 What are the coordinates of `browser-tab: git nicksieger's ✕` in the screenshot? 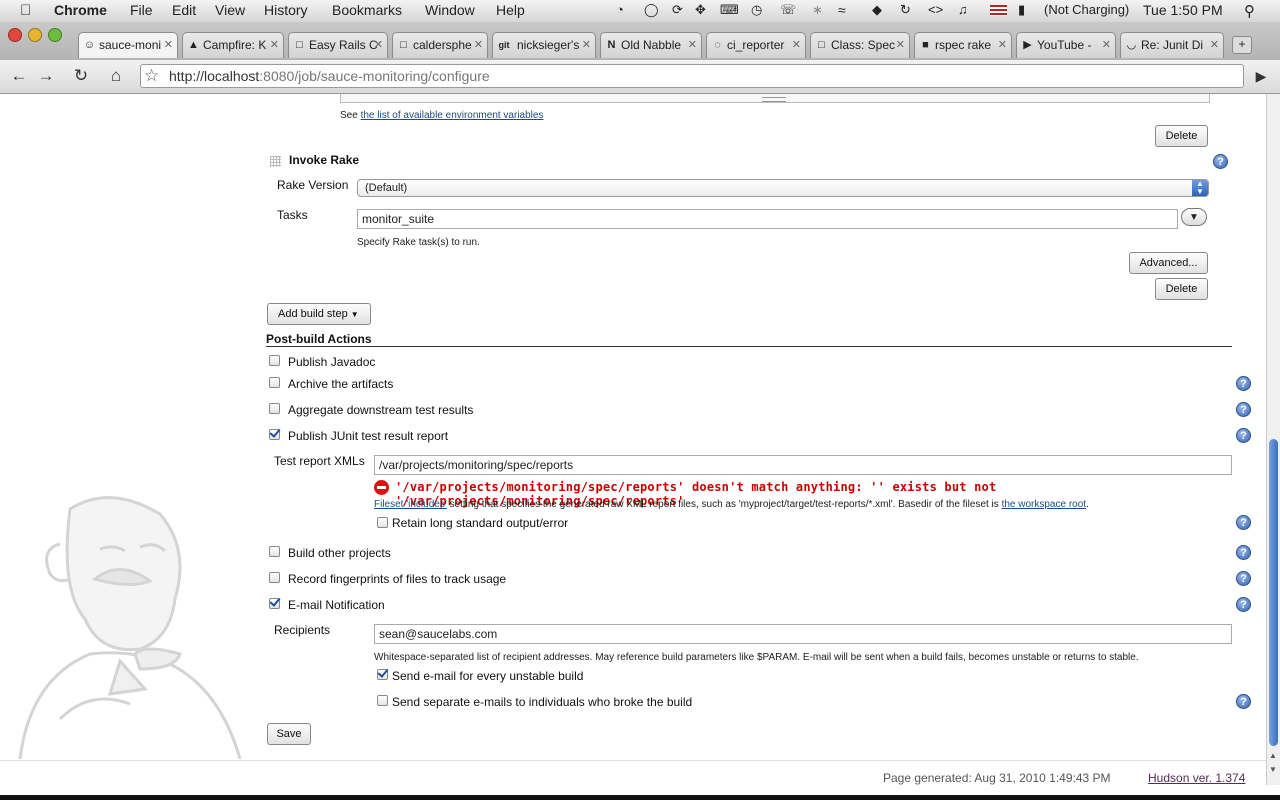 It's located at (544, 45).